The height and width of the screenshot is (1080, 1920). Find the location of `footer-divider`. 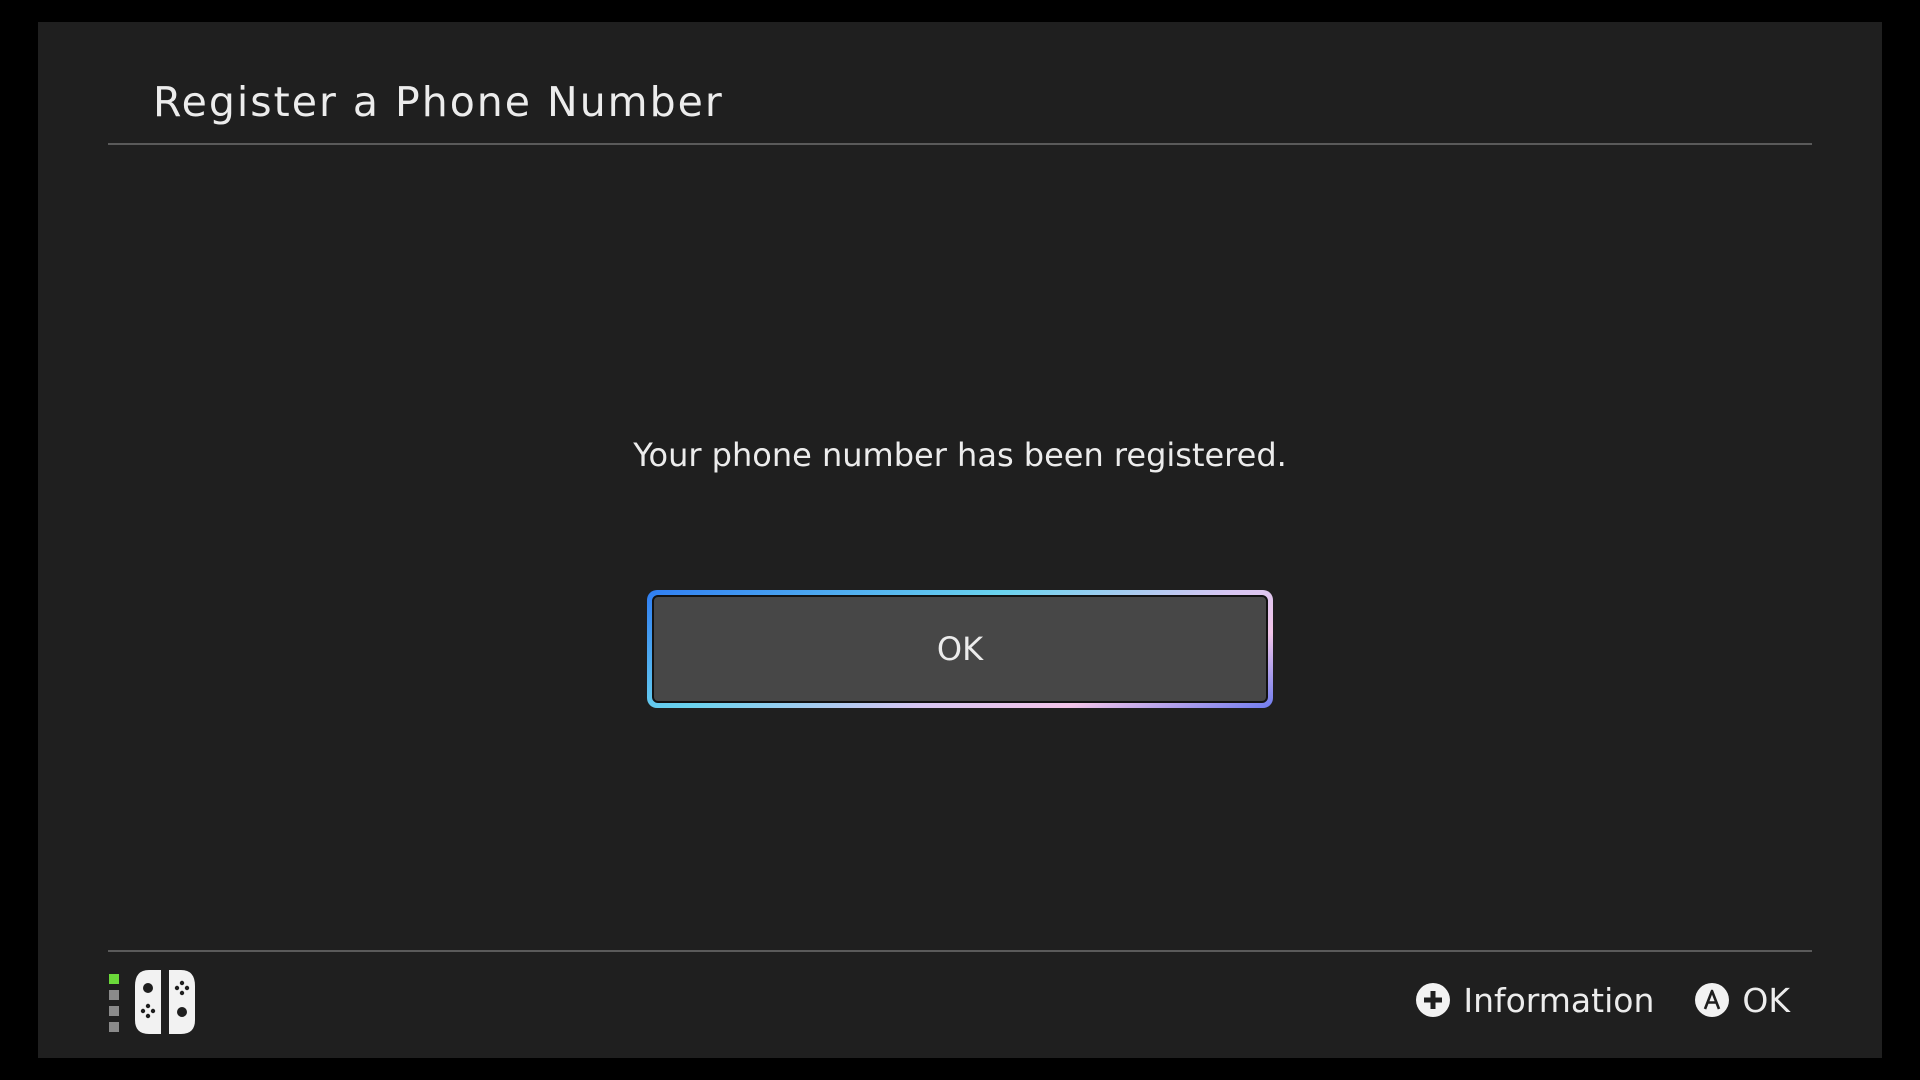

footer-divider is located at coordinates (960, 951).